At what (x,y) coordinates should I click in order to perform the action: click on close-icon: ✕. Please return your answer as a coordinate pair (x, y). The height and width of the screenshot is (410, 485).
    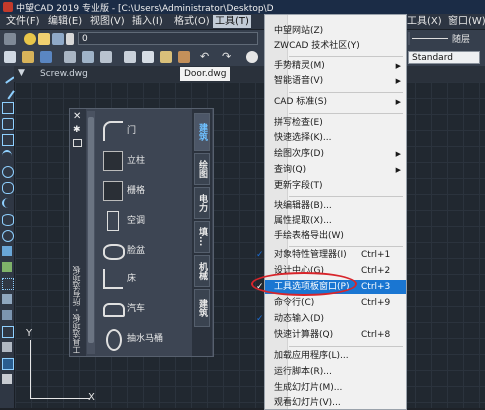
    Looking at the image, I should click on (77, 116).